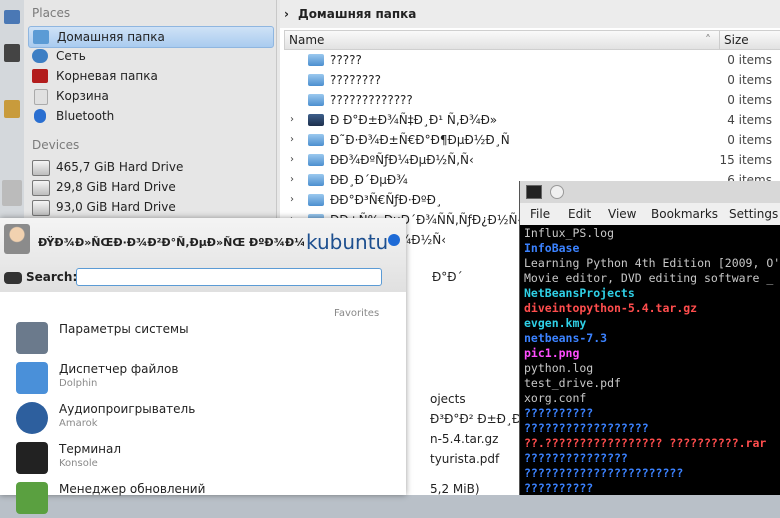 This screenshot has height=518, width=780. Describe the element at coordinates (286, 14) in the screenshot. I see `chevron-right-icon: ›` at that location.